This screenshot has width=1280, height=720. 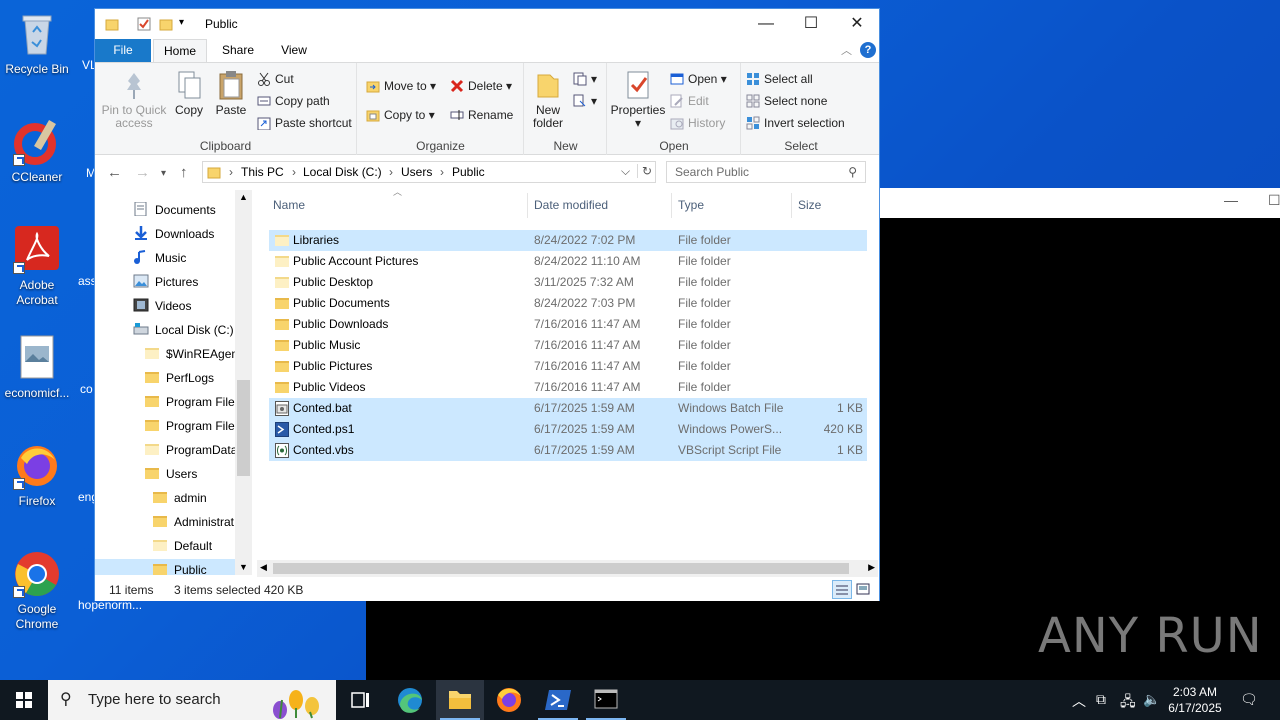 What do you see at coordinates (275, 79) in the screenshot?
I see `cut-button: Cut` at bounding box center [275, 79].